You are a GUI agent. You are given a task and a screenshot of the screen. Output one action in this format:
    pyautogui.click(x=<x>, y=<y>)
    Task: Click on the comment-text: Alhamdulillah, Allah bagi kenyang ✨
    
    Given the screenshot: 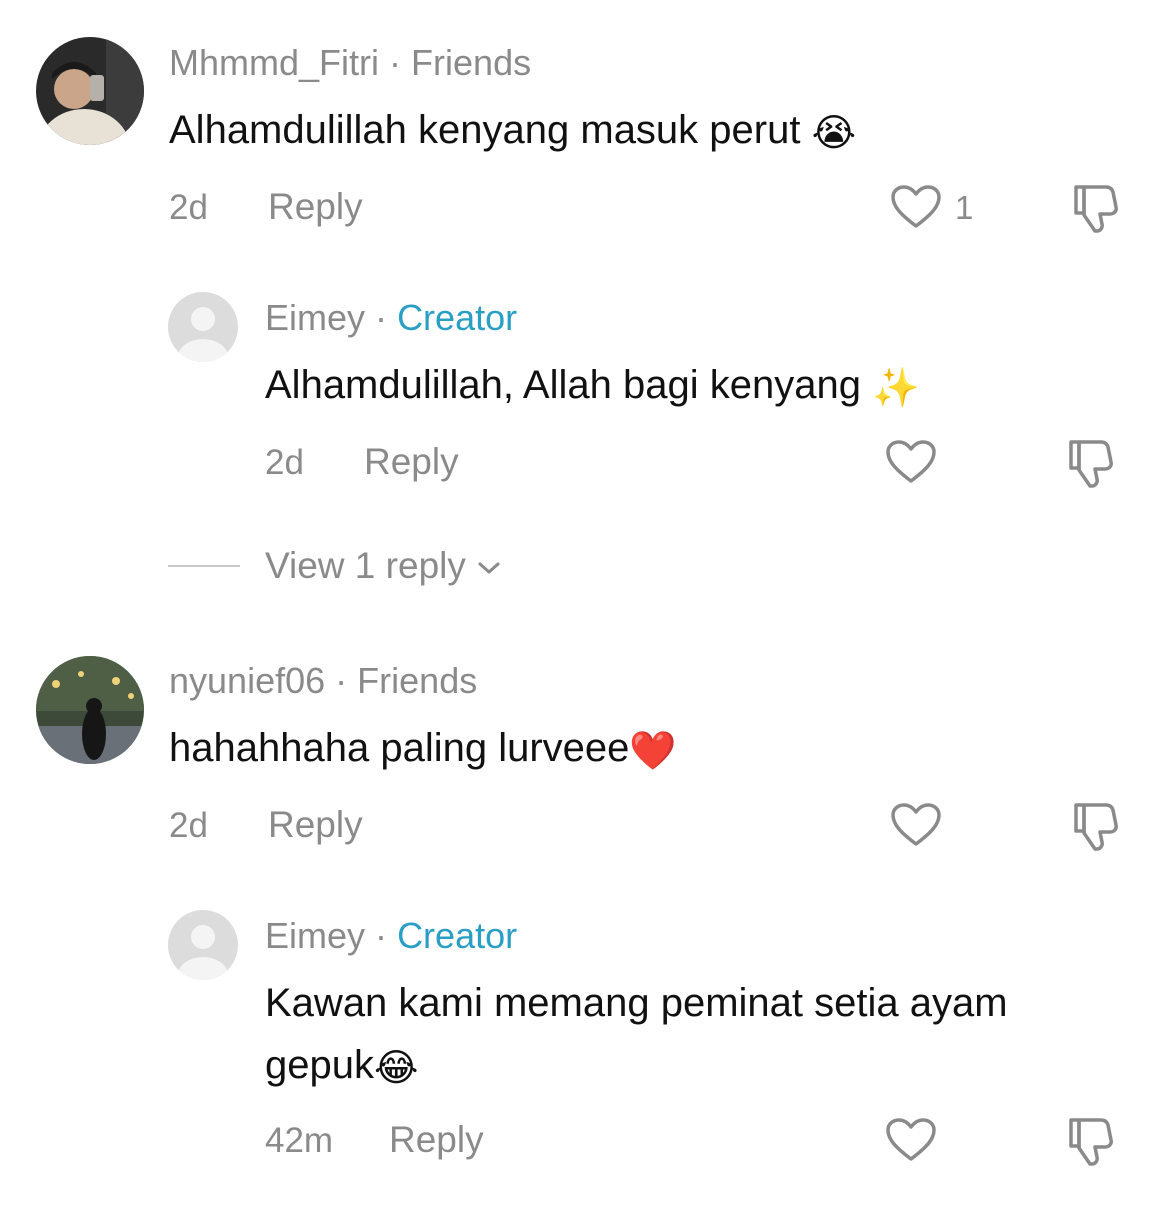 What is the action you would take?
    pyautogui.click(x=592, y=386)
    